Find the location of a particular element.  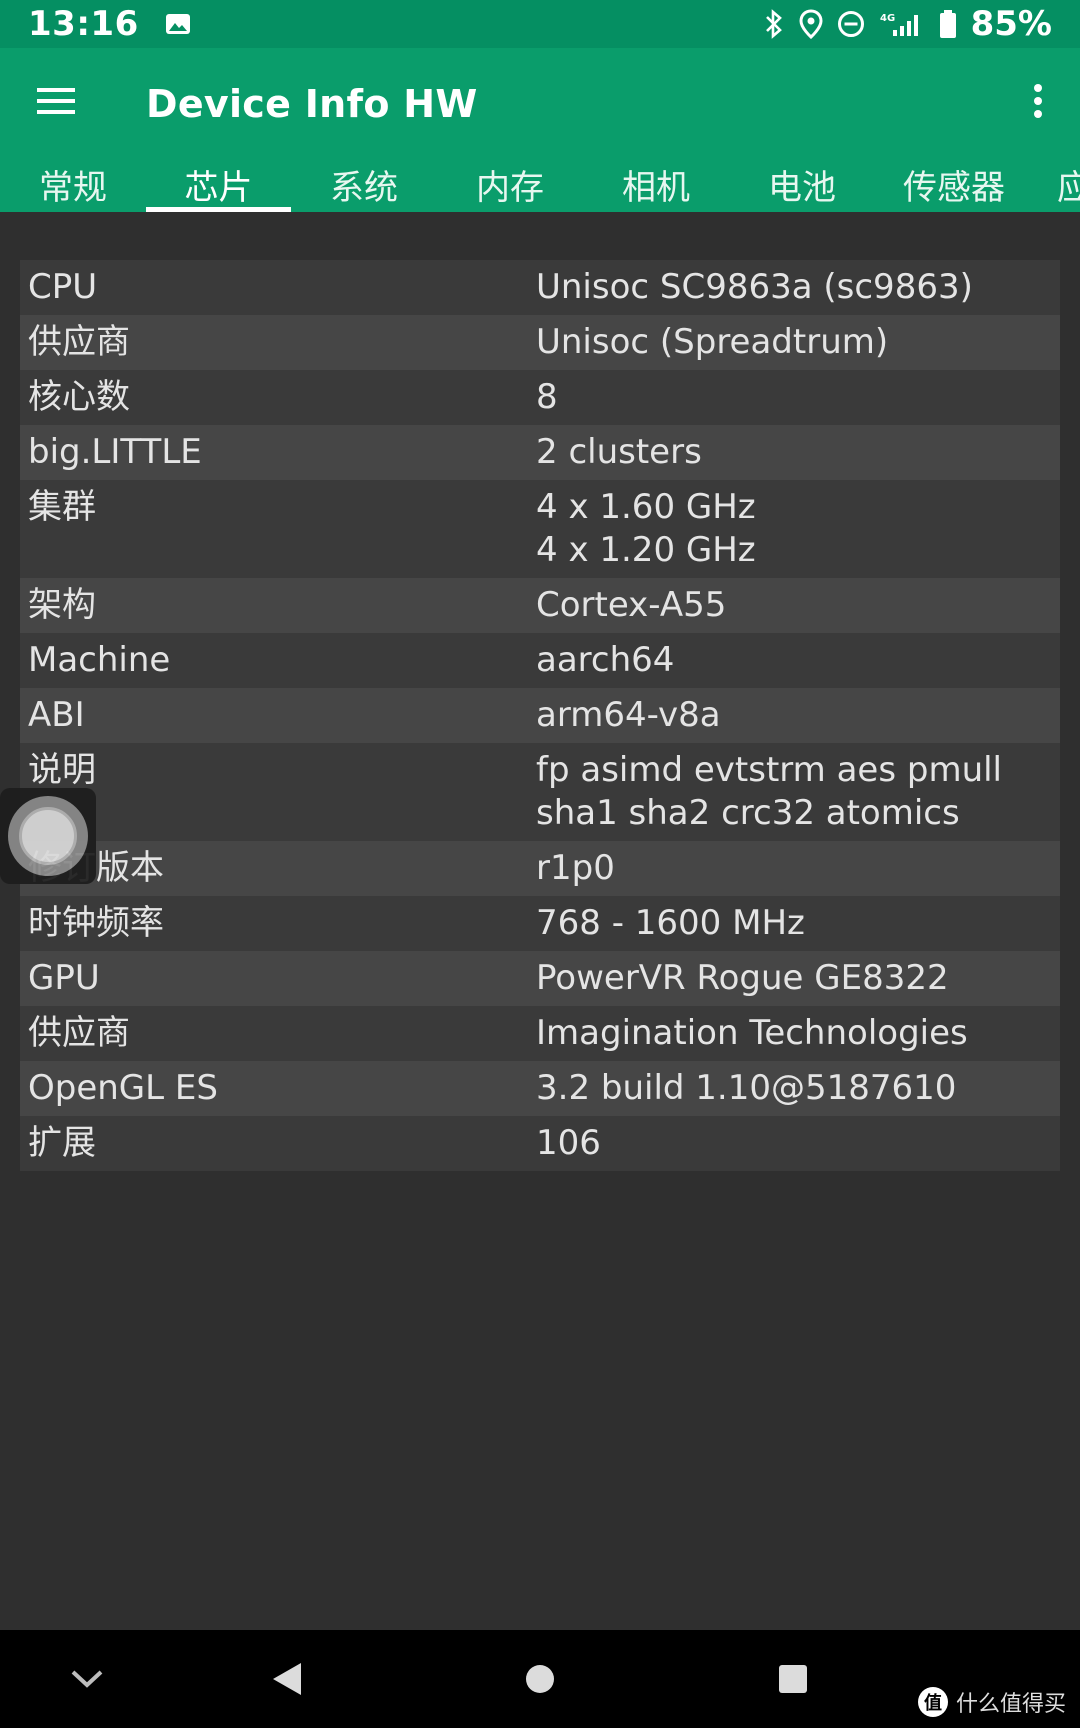

row-label: OpenGL ES is located at coordinates (123, 1088).